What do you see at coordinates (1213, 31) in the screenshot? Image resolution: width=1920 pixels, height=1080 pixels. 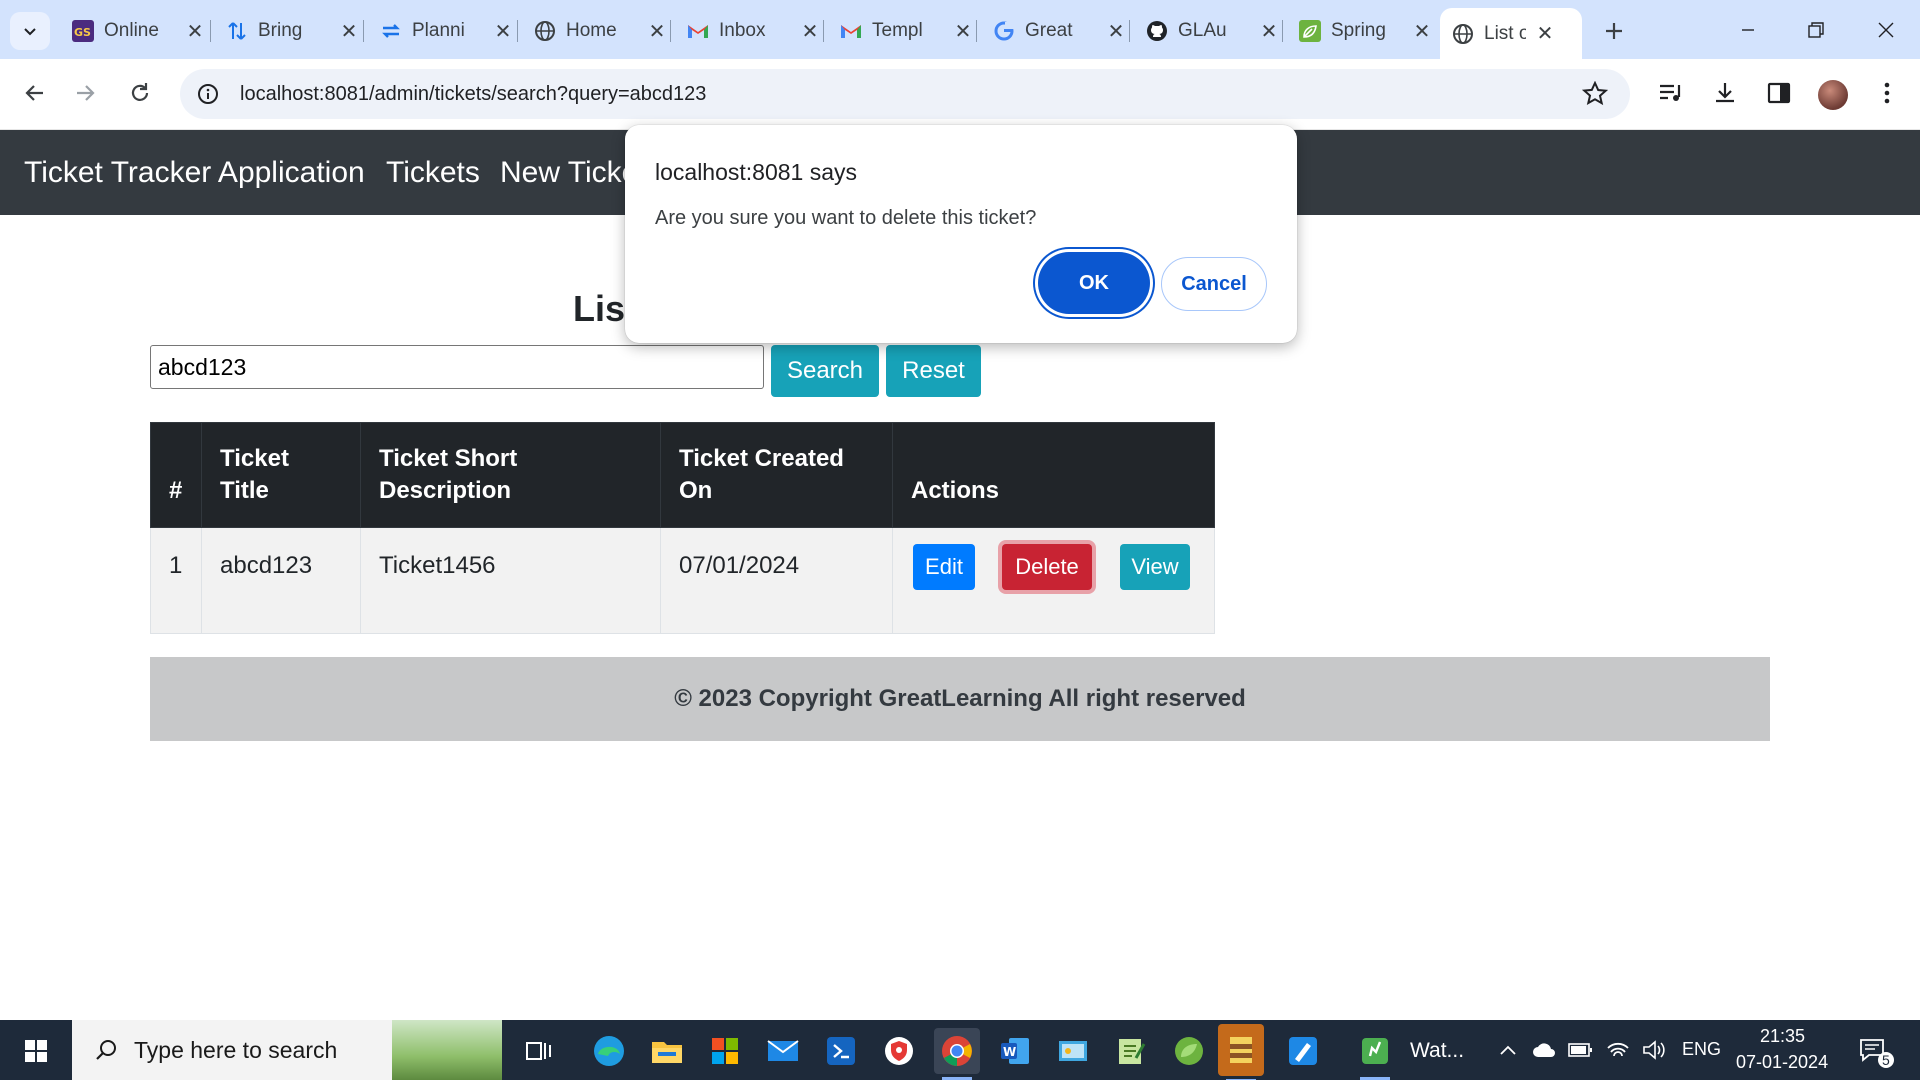 I see `browser-tab: GLAu ✕` at bounding box center [1213, 31].